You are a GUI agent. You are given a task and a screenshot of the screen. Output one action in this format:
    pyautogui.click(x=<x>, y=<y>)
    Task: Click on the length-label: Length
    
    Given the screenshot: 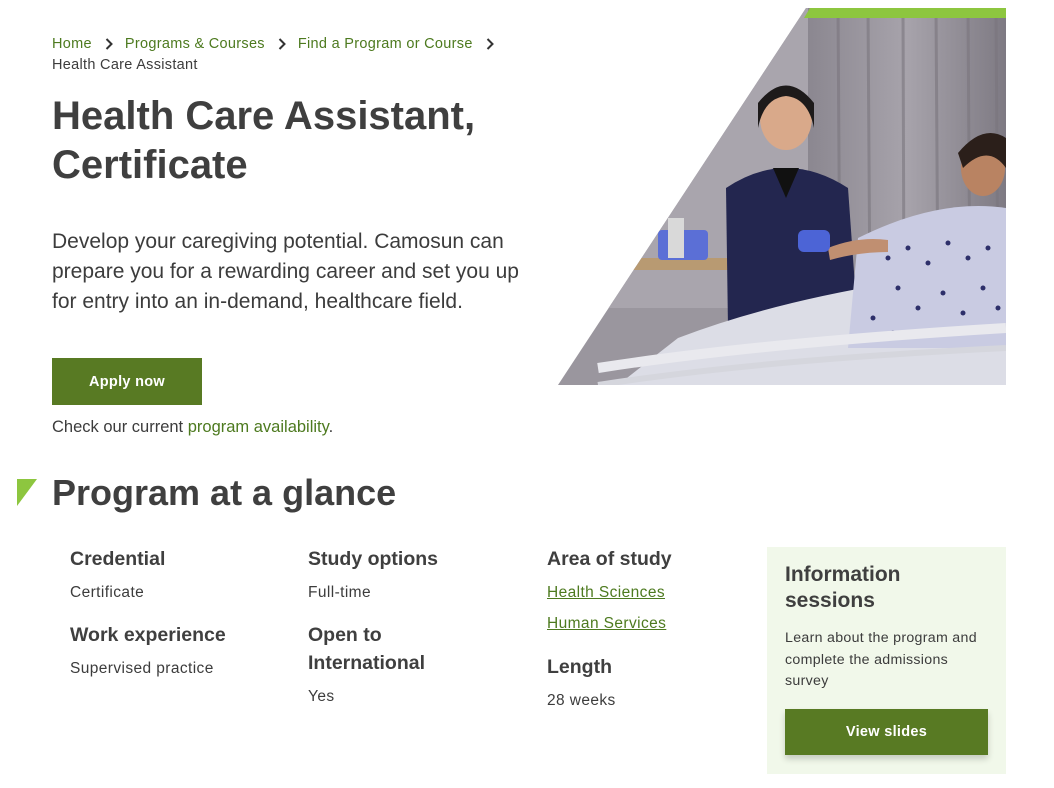 What is the action you would take?
    pyautogui.click(x=579, y=667)
    